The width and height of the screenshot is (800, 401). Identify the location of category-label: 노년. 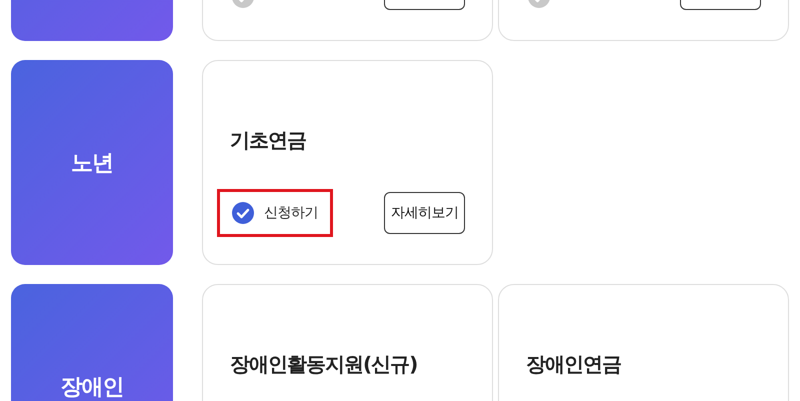
(92, 164).